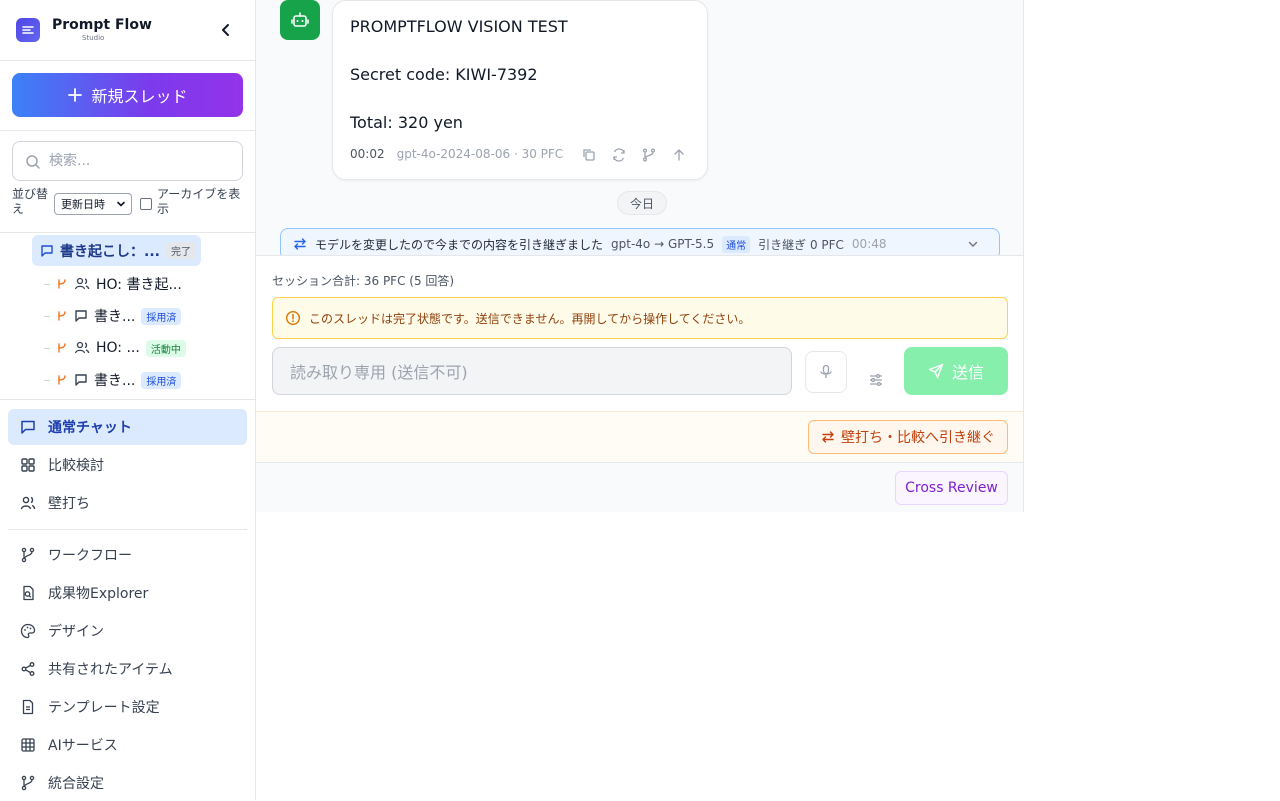  I want to click on status-badge: 完了, so click(180, 250).